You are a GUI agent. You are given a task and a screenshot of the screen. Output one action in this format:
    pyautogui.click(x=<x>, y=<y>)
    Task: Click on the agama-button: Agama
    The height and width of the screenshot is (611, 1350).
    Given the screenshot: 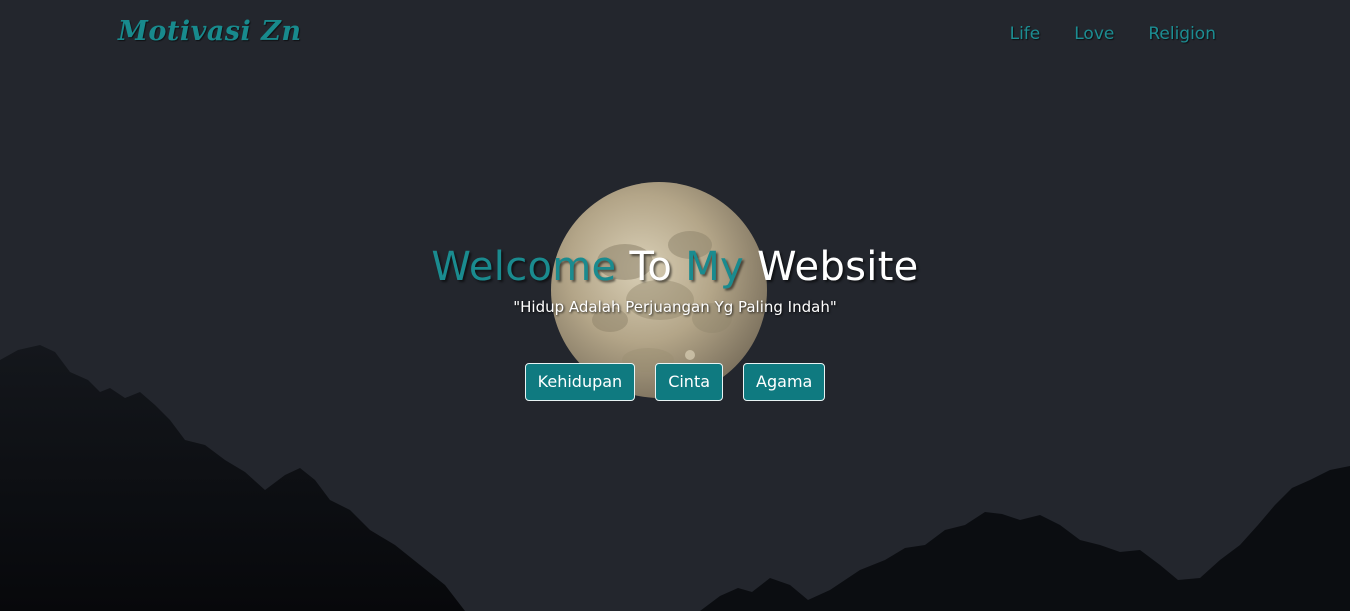 What is the action you would take?
    pyautogui.click(x=784, y=382)
    